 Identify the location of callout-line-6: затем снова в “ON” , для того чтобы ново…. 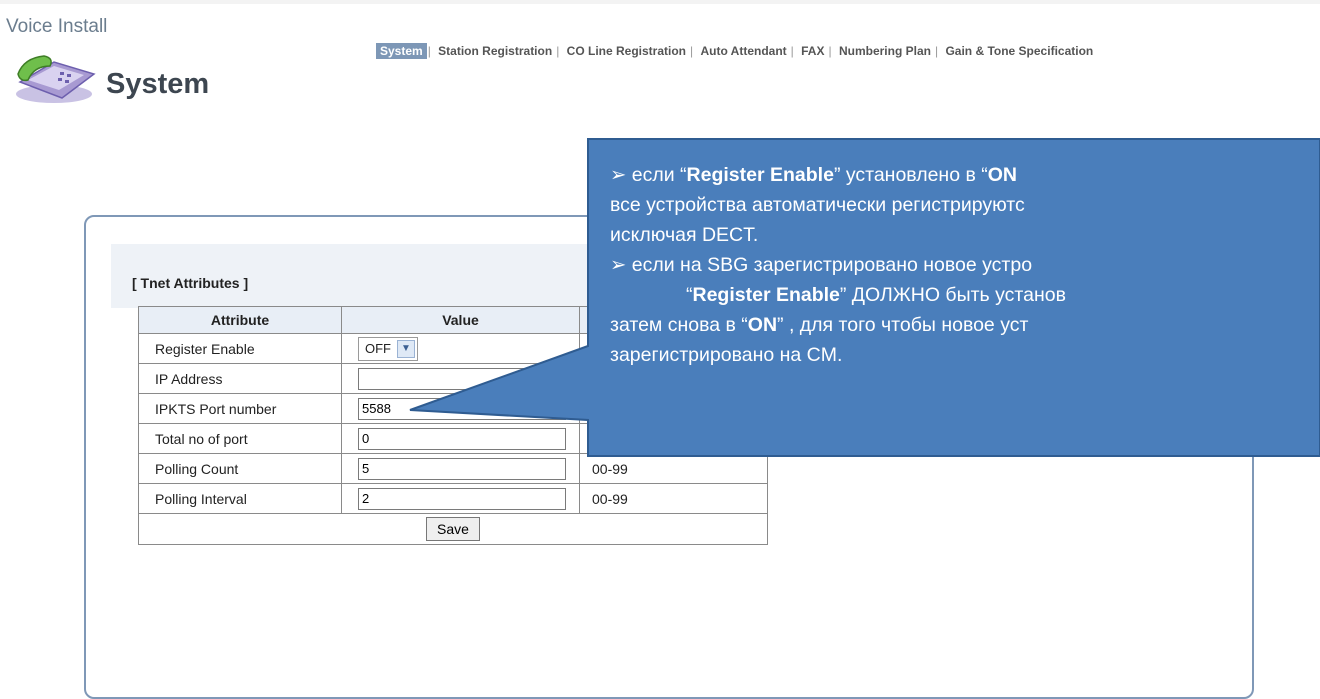
(819, 325).